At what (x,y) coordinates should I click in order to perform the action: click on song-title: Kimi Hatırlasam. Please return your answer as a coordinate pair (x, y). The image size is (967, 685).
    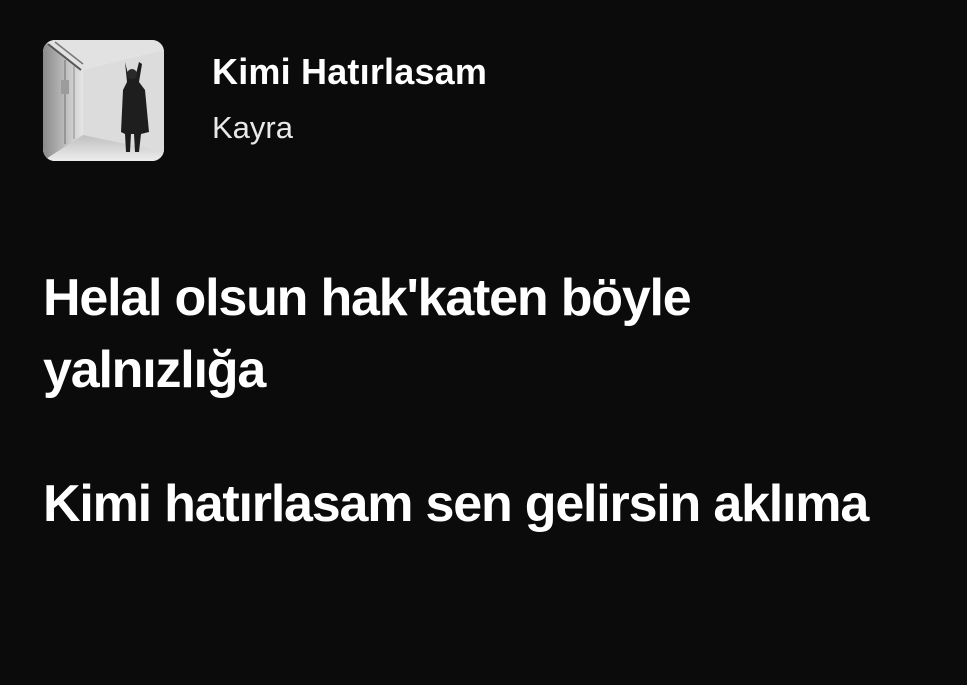
    Looking at the image, I should click on (350, 71).